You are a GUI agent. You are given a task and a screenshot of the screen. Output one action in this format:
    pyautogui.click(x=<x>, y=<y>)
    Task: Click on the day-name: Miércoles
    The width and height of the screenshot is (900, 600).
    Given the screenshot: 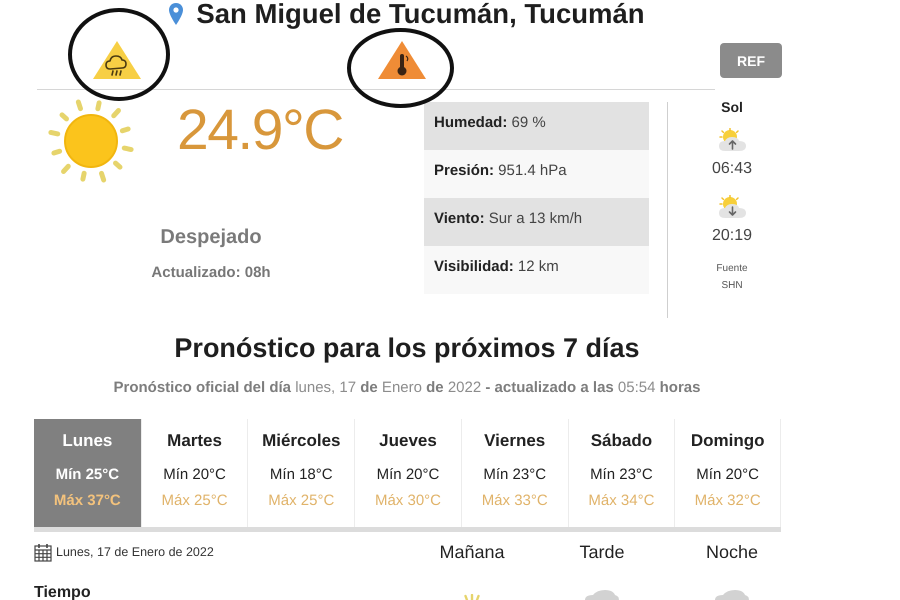 What is the action you would take?
    pyautogui.click(x=301, y=441)
    